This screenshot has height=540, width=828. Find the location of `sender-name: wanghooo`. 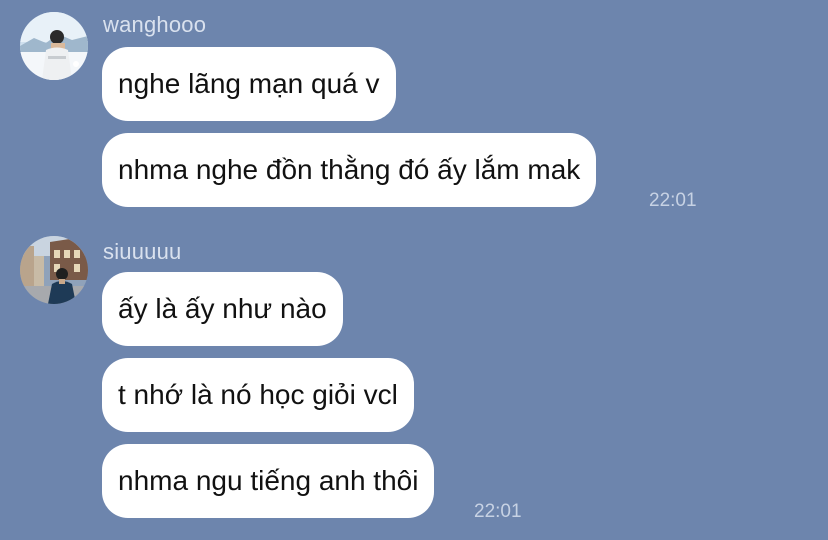

sender-name: wanghooo is located at coordinates (155, 24).